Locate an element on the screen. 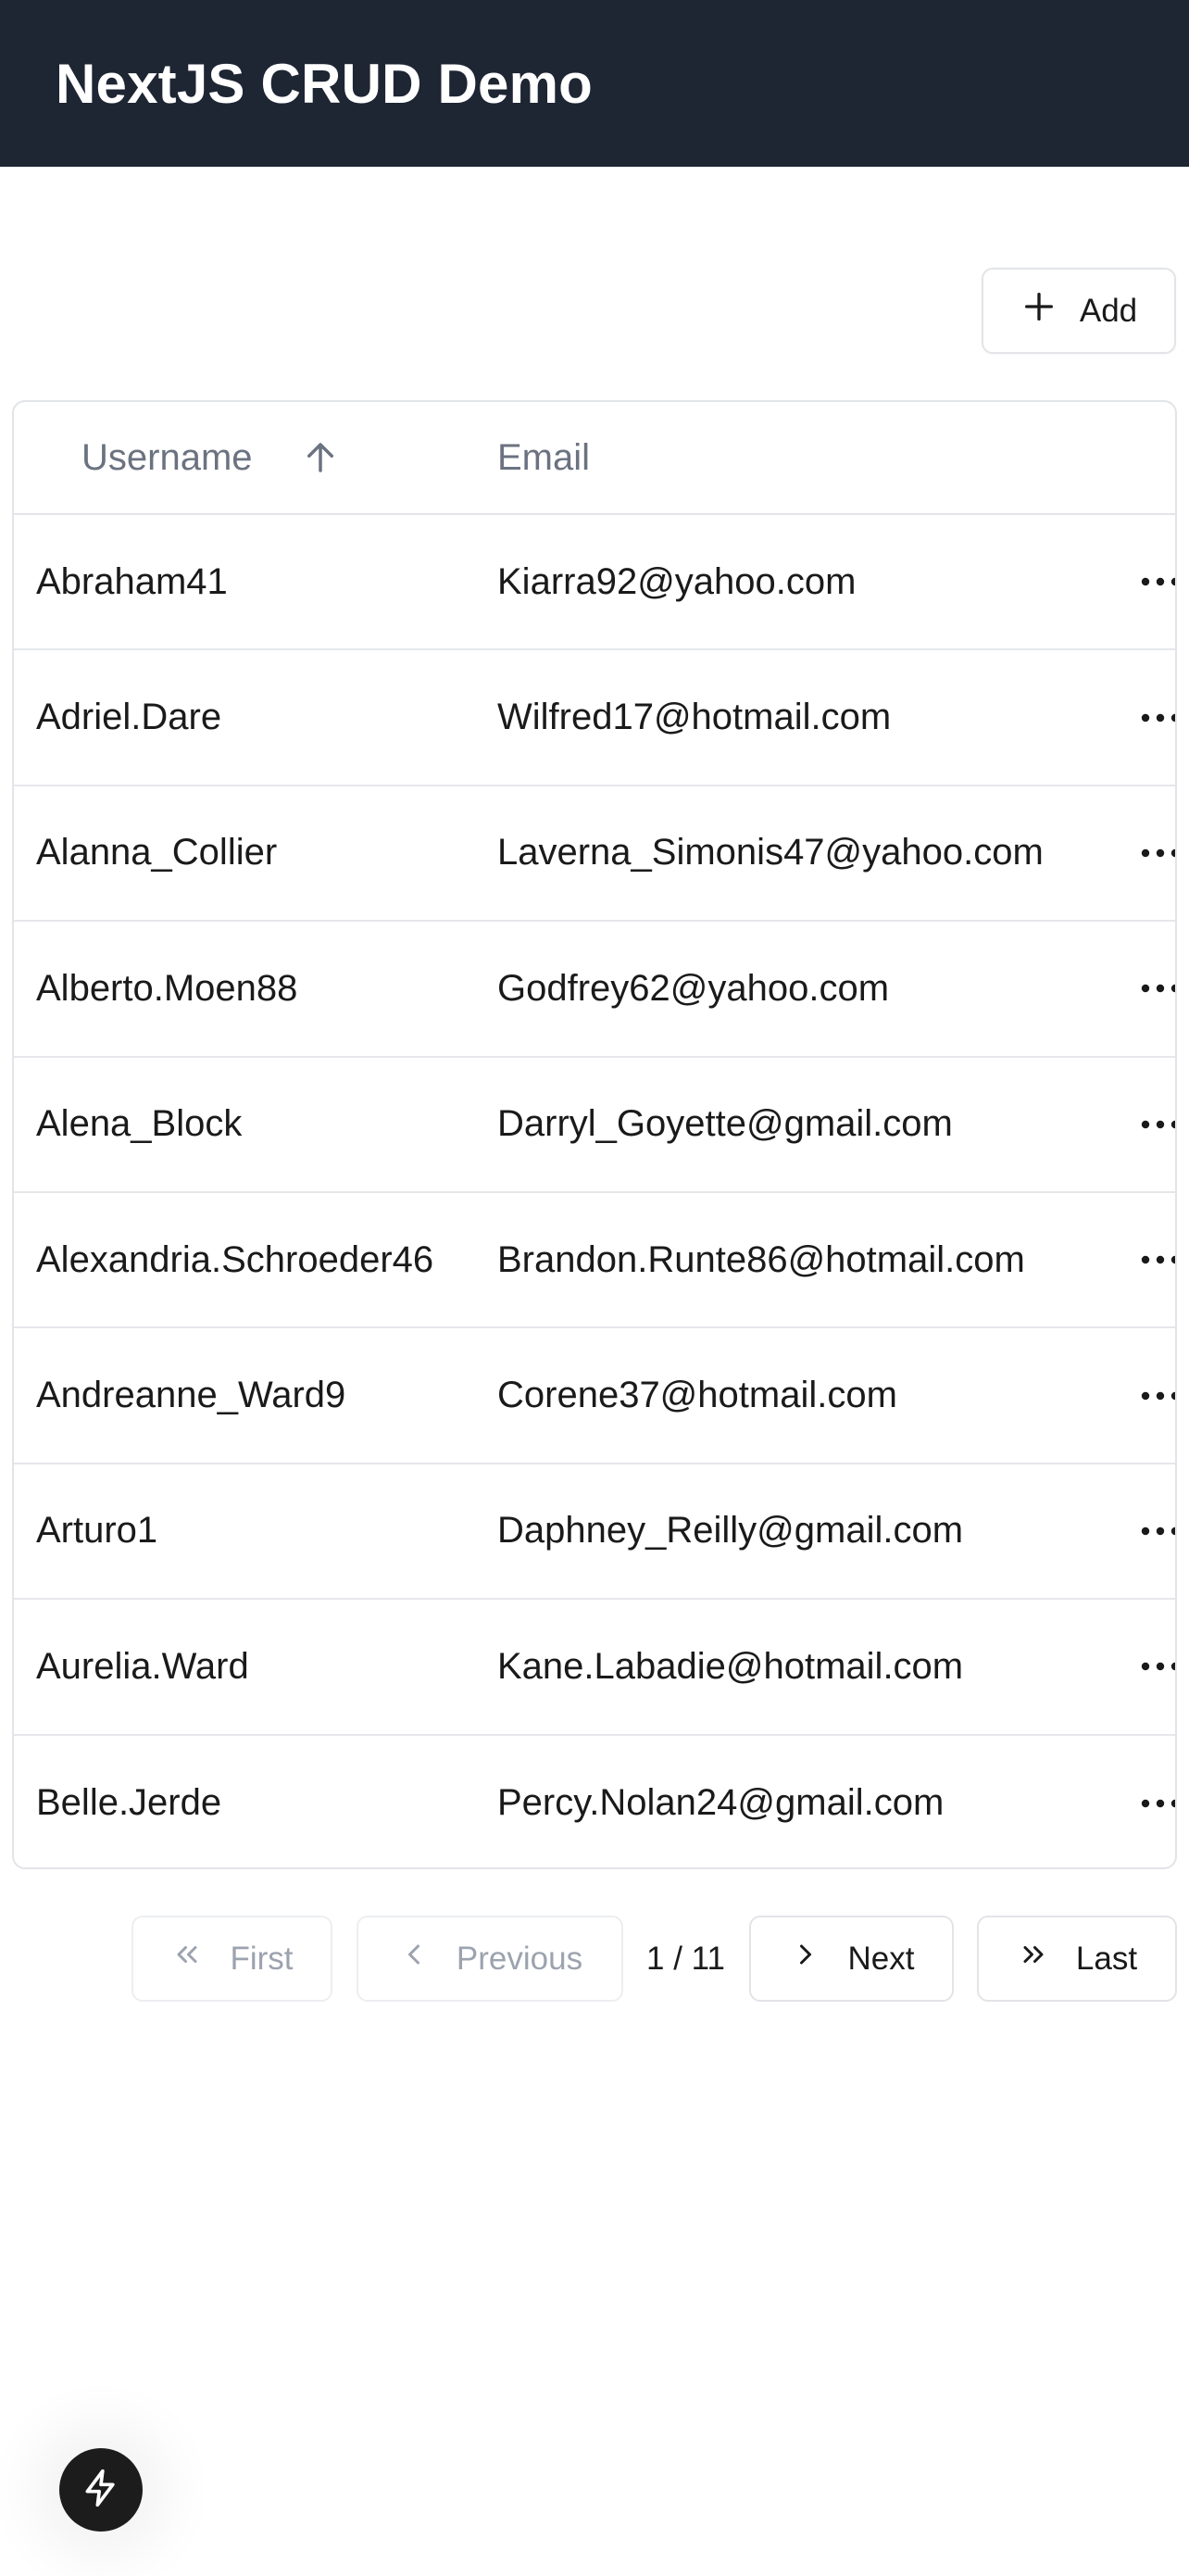 This screenshot has height=2576, width=1189. column-header-username: Username is located at coordinates (210, 457).